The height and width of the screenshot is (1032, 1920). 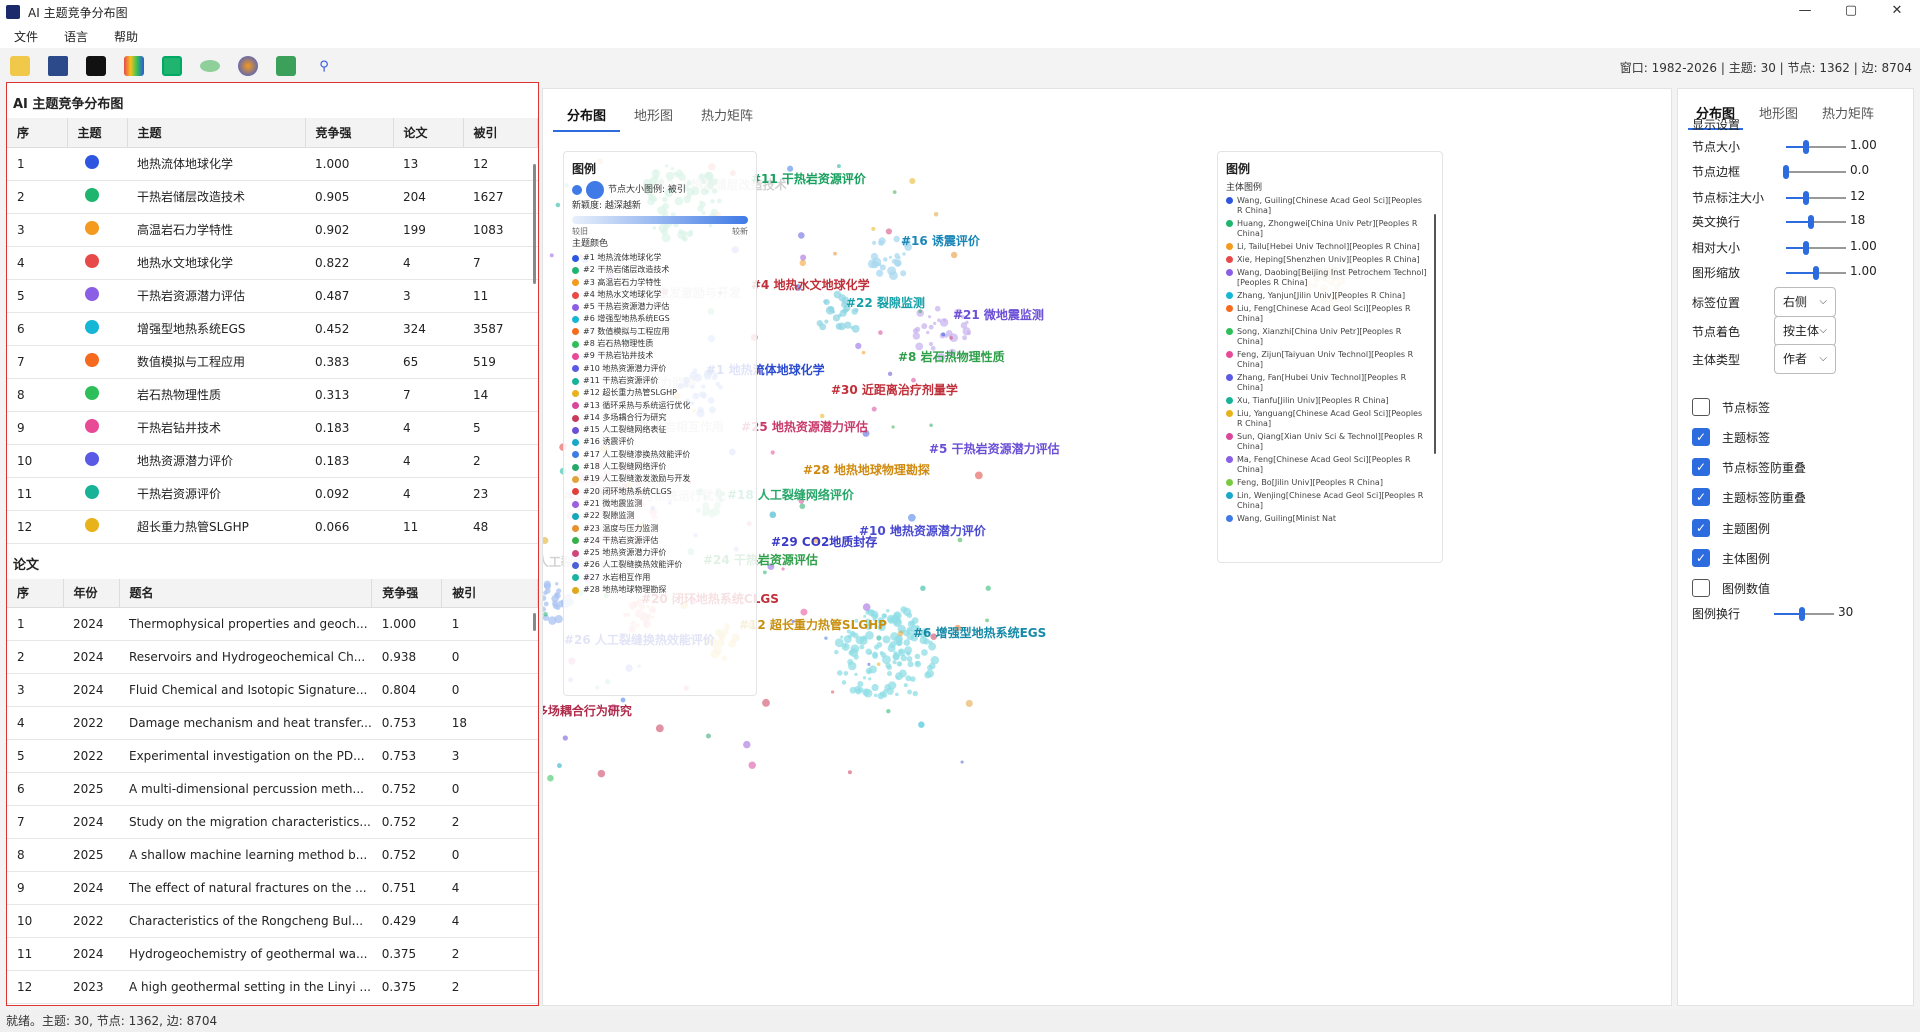 I want to click on close-button: ✕, so click(x=1897, y=12).